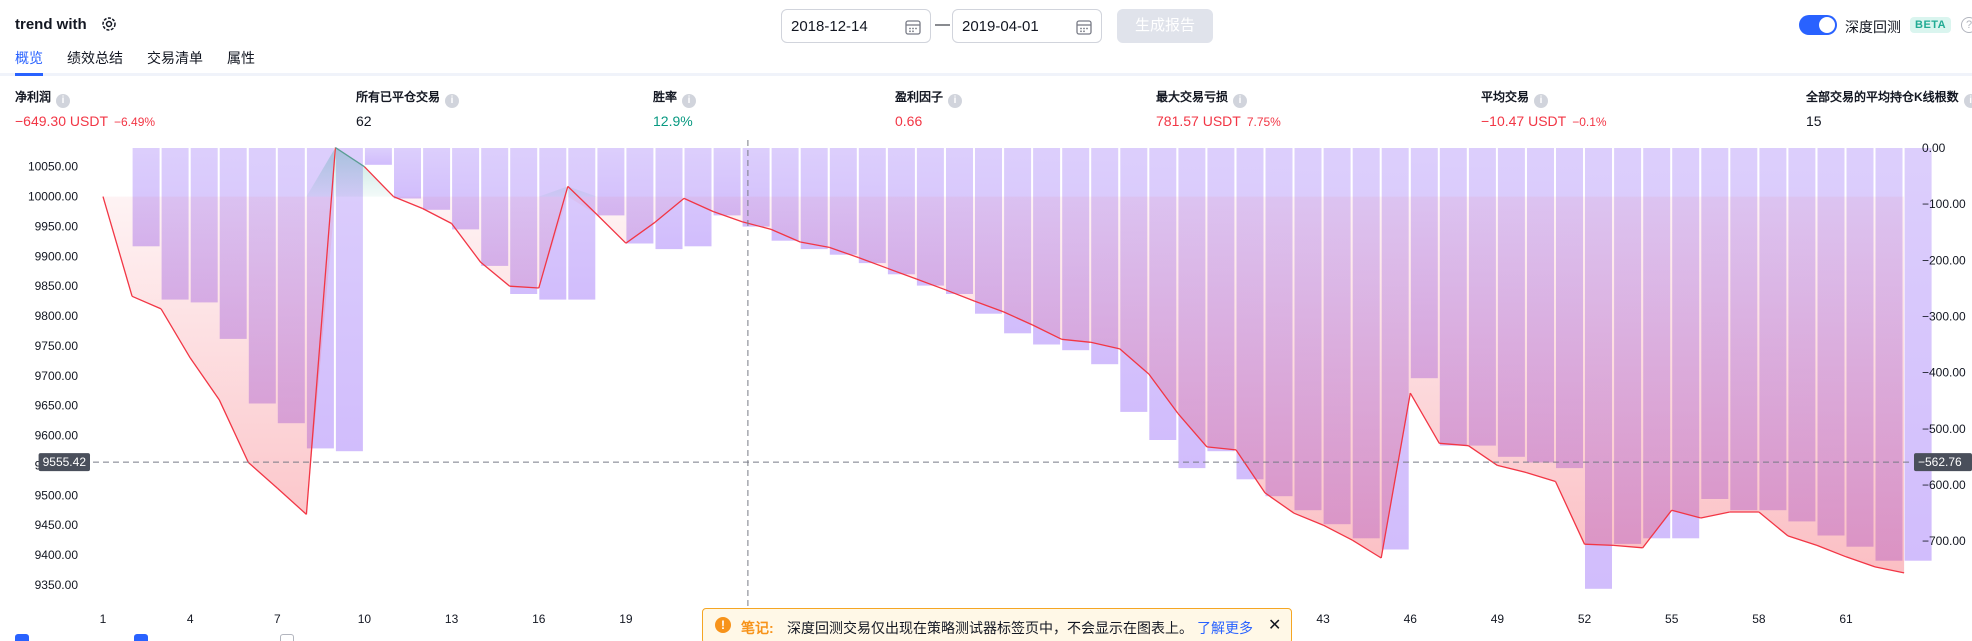 This screenshot has width=1972, height=641. What do you see at coordinates (1505, 97) in the screenshot?
I see `metric-label: 平均交易` at bounding box center [1505, 97].